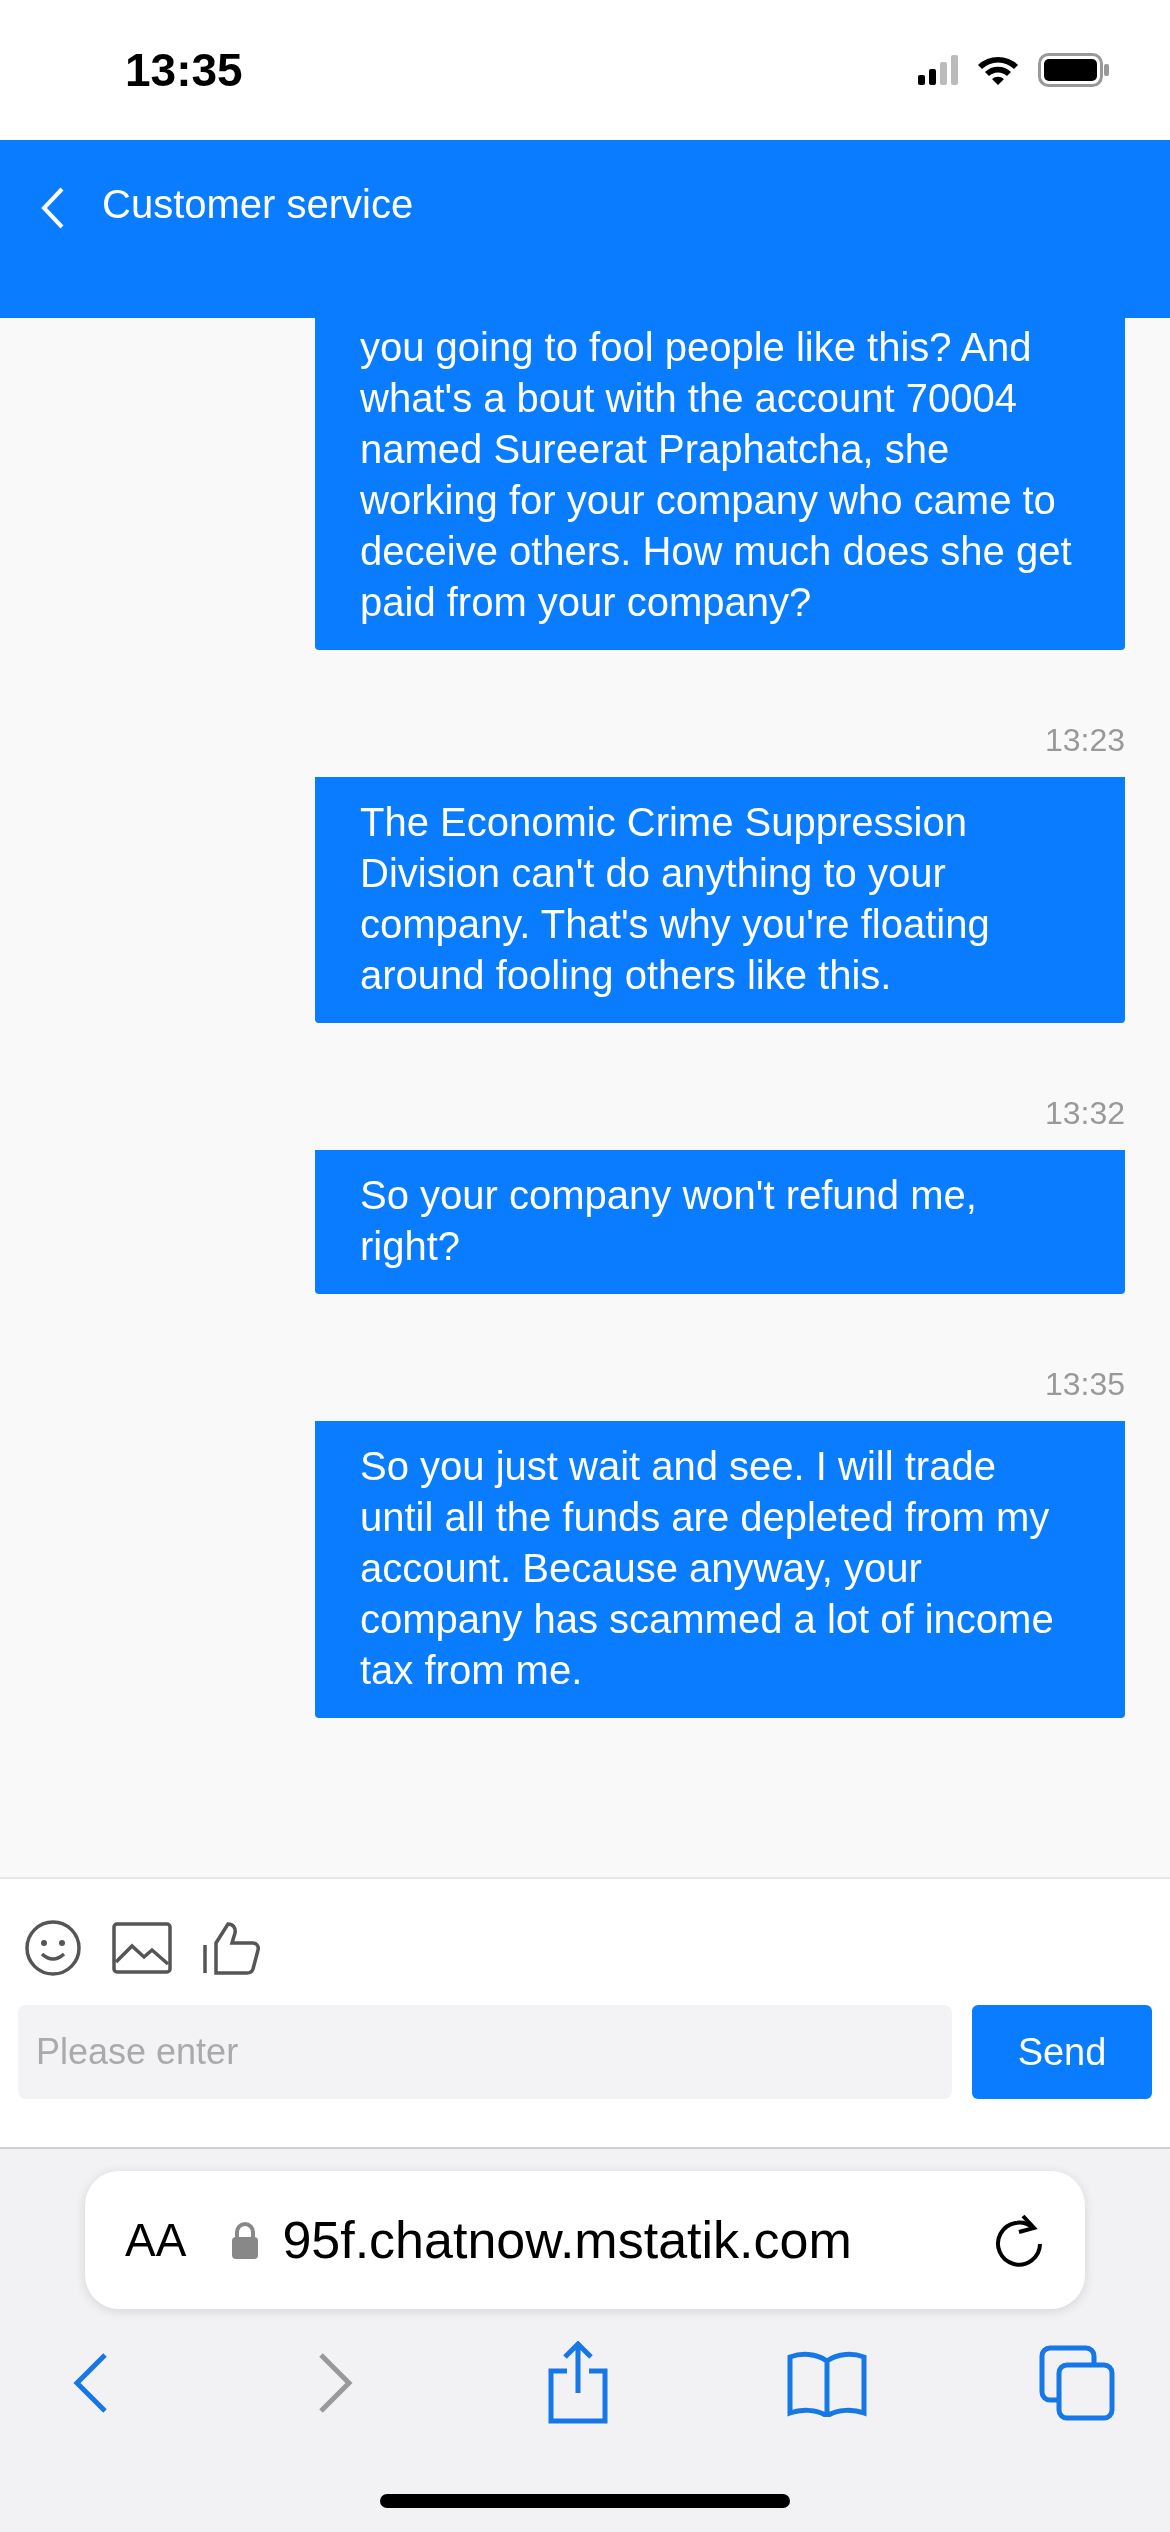  I want to click on image-icon, so click(142, 1948).